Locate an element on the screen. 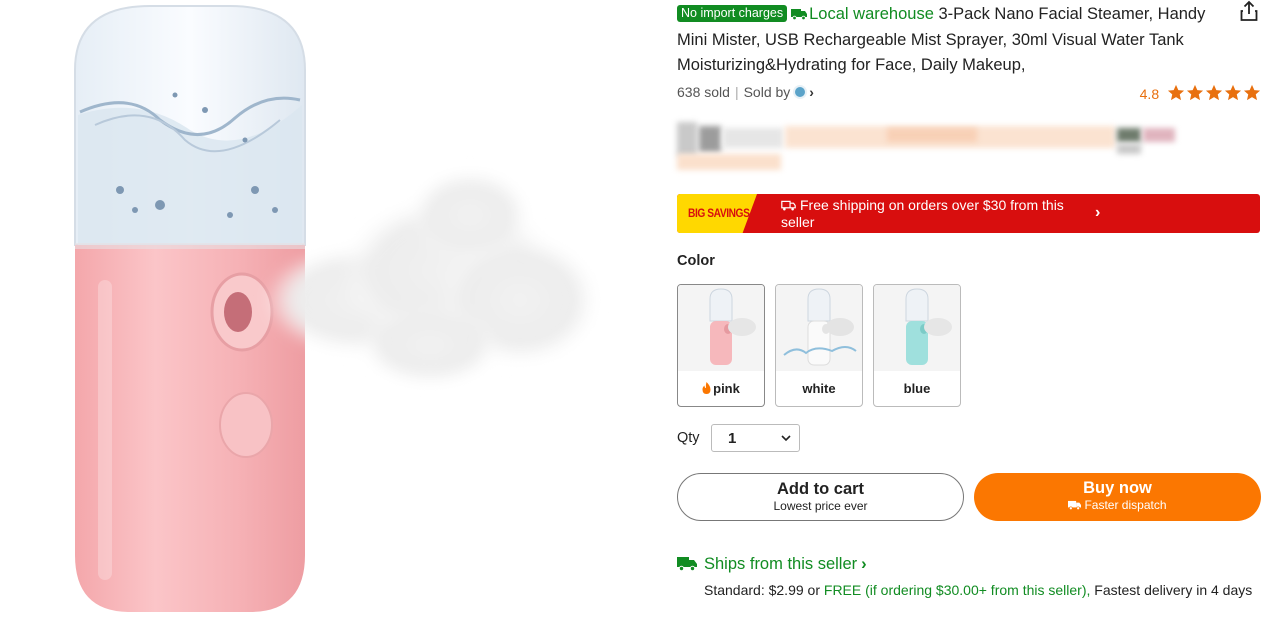 The width and height of the screenshot is (1280, 628). add-to-cart-button: Add to cart Lowest price ever is located at coordinates (820, 497).